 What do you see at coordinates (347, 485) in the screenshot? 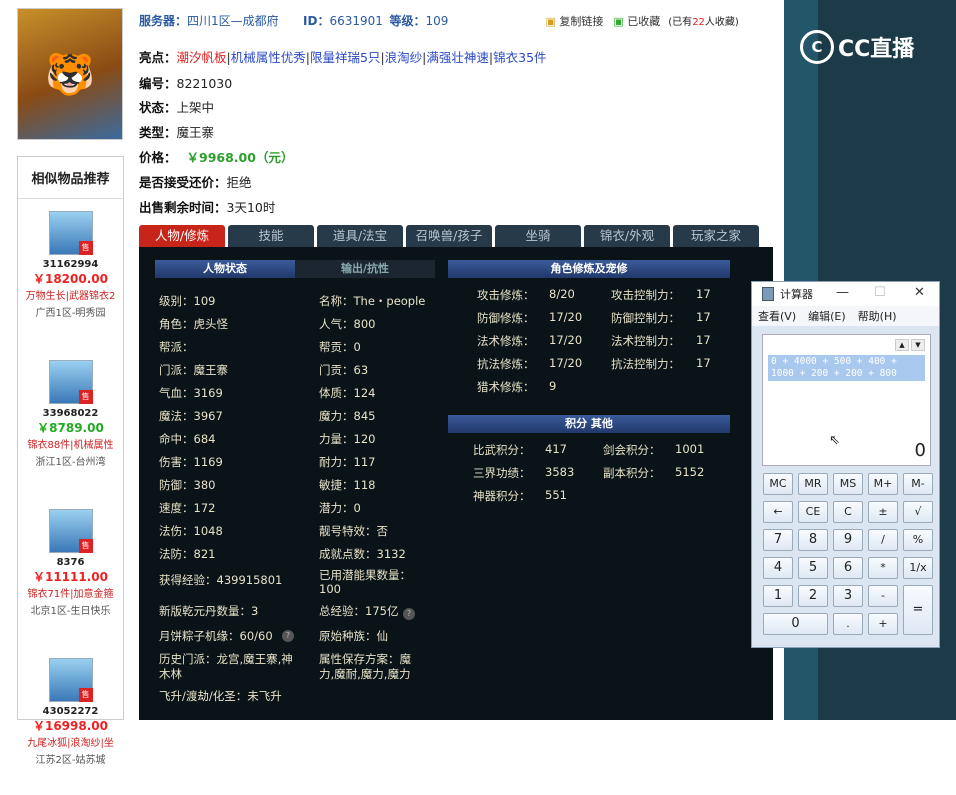
I see `stat-mid: 敏捷：118` at bounding box center [347, 485].